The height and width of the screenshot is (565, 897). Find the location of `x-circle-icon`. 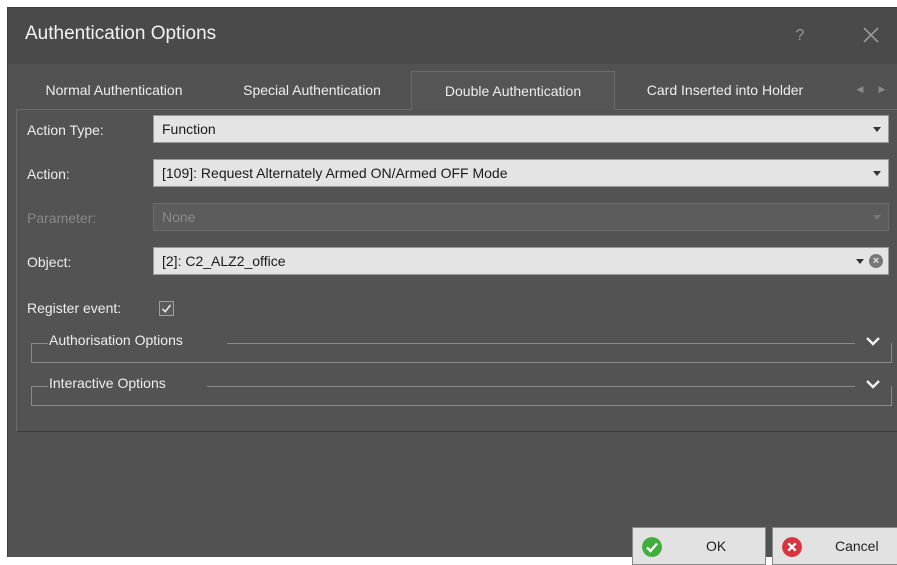

x-circle-icon is located at coordinates (792, 547).